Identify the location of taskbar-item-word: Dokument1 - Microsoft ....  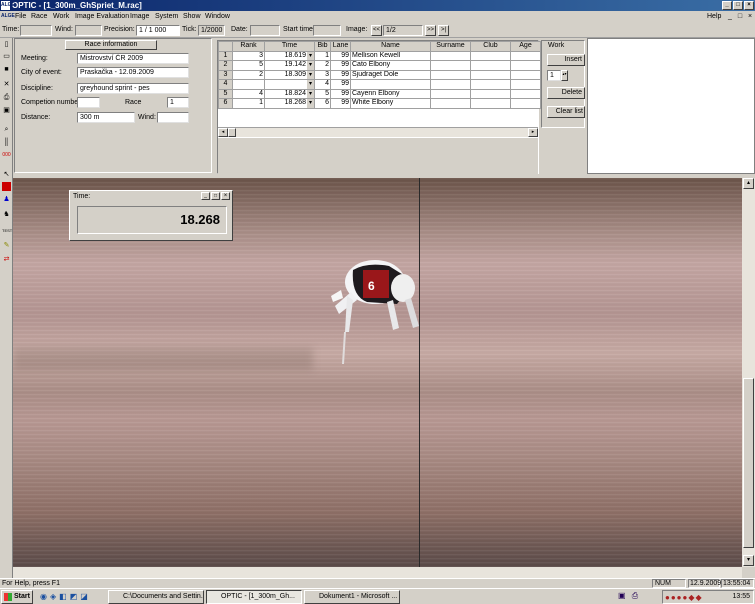
(352, 597).